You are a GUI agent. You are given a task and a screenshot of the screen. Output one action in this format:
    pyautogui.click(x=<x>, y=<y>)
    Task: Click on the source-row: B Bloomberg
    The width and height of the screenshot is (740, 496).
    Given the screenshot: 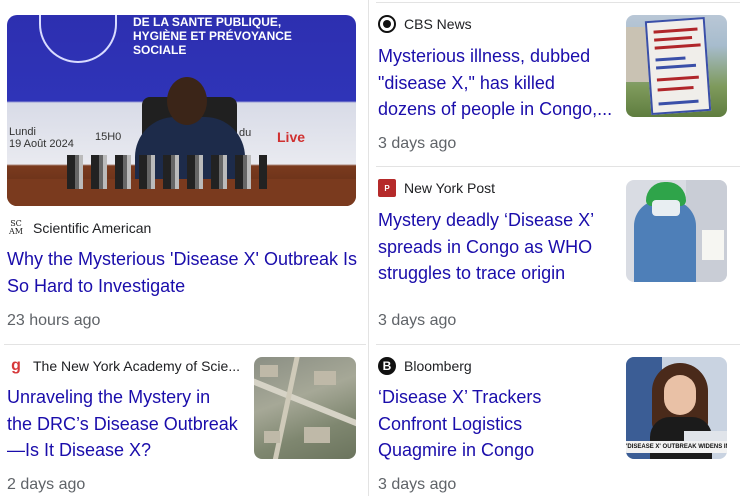 What is the action you would take?
    pyautogui.click(x=425, y=366)
    